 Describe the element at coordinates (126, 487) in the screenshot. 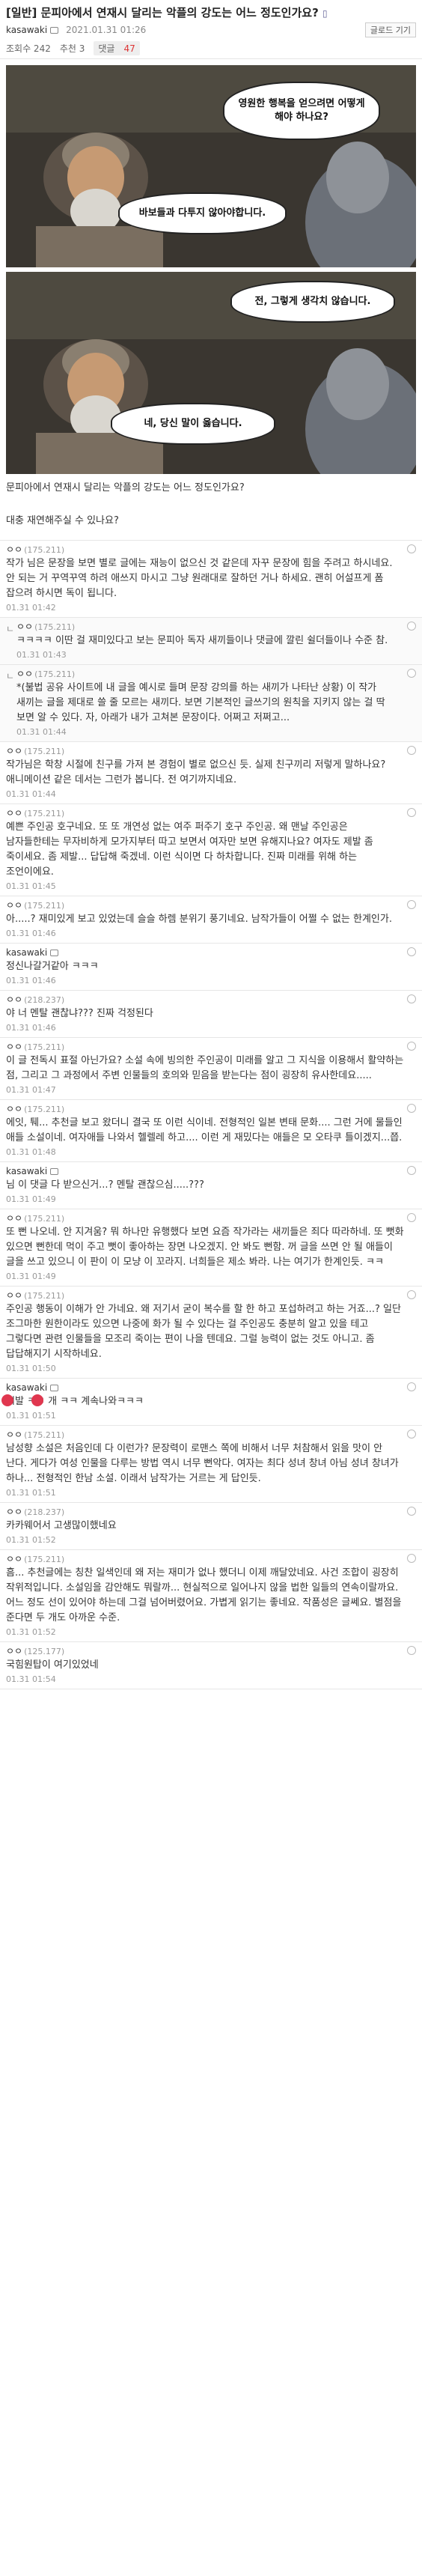

I see `post-body-line: 문피아에서 연재시 달리는 악플의 강도는 어느 정도인가요?` at that location.